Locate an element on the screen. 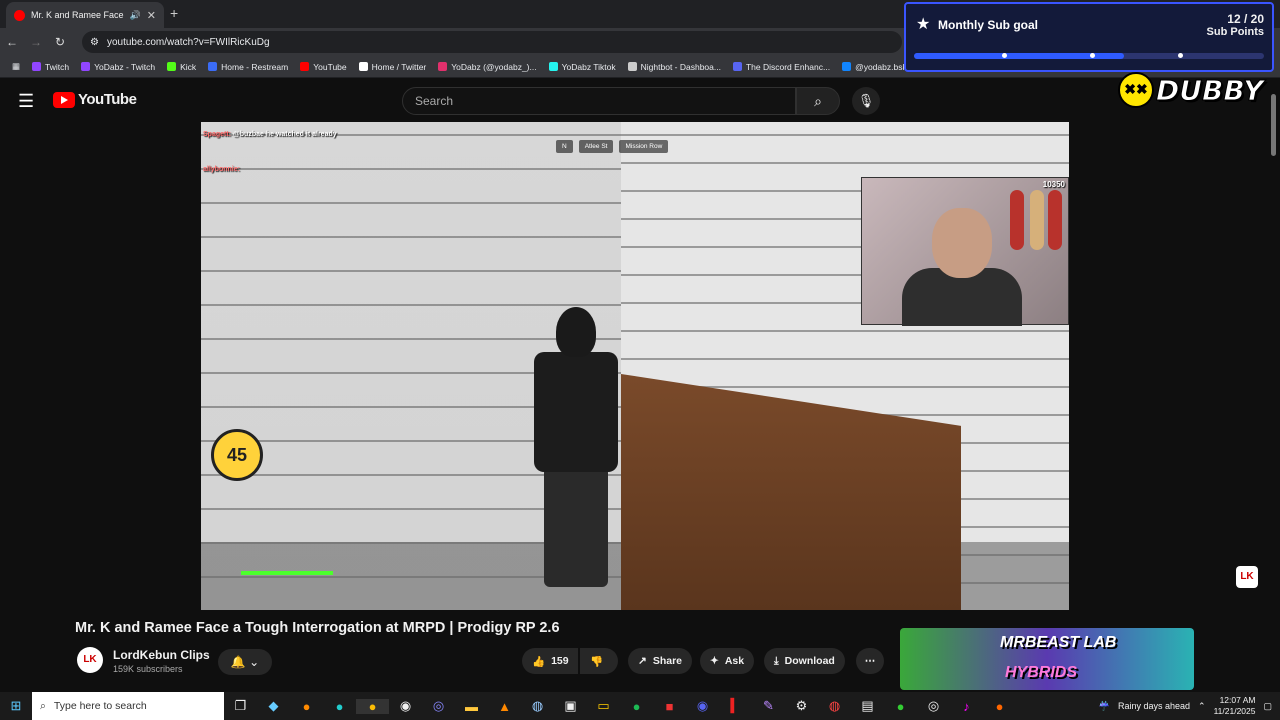 Image resolution: width=1280 pixels, height=720 pixels. channel-avatar: LK is located at coordinates (90, 660).